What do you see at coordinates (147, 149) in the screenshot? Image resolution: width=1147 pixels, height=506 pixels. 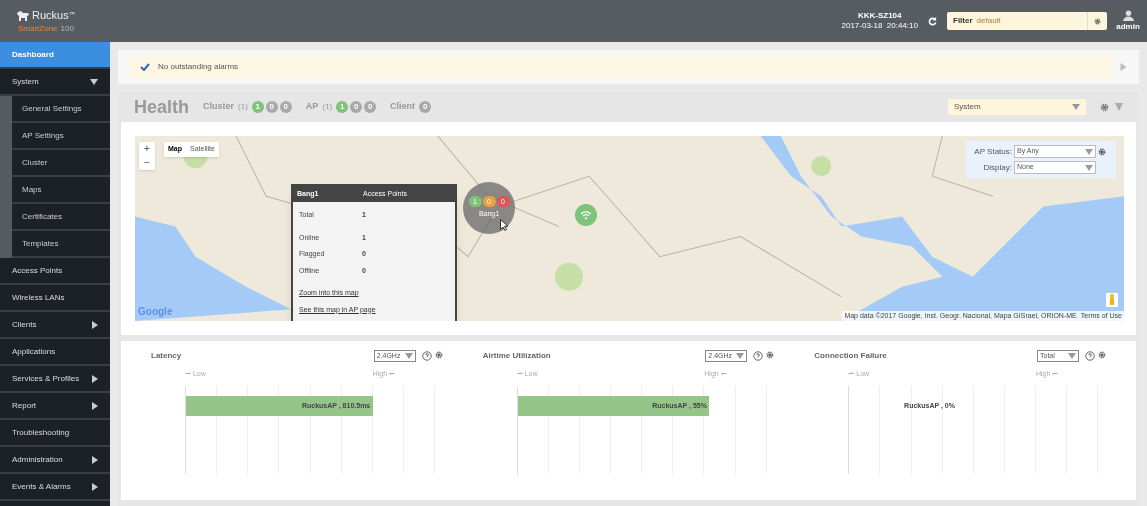 I see `zoom-in-button: +` at bounding box center [147, 149].